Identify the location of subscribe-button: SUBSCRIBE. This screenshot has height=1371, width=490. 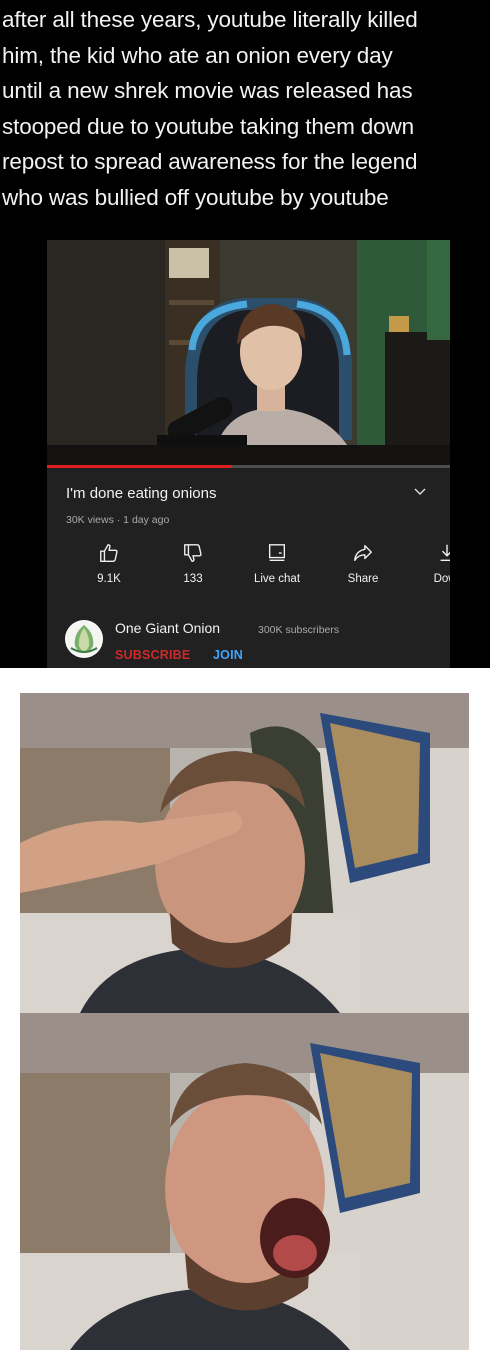
(152, 655).